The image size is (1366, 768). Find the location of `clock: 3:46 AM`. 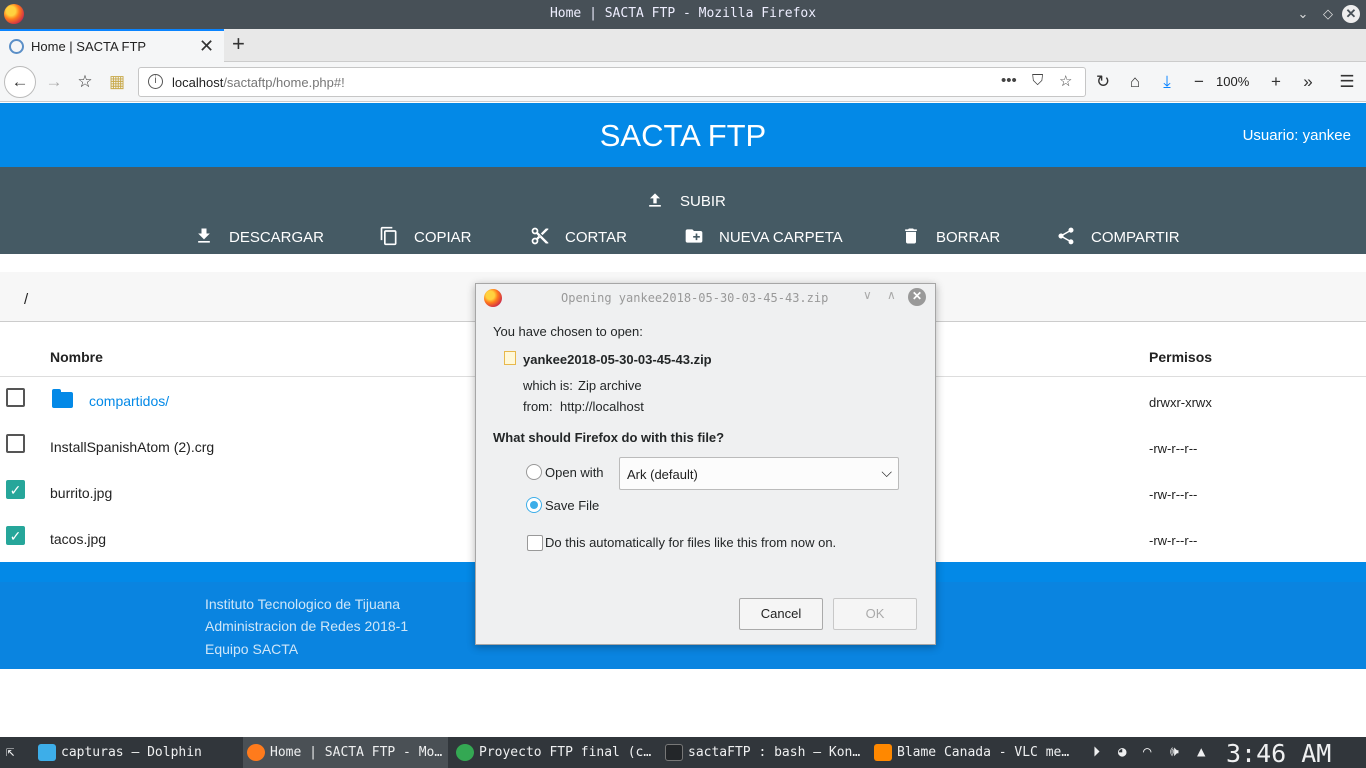

clock: 3:46 AM is located at coordinates (1278, 753).